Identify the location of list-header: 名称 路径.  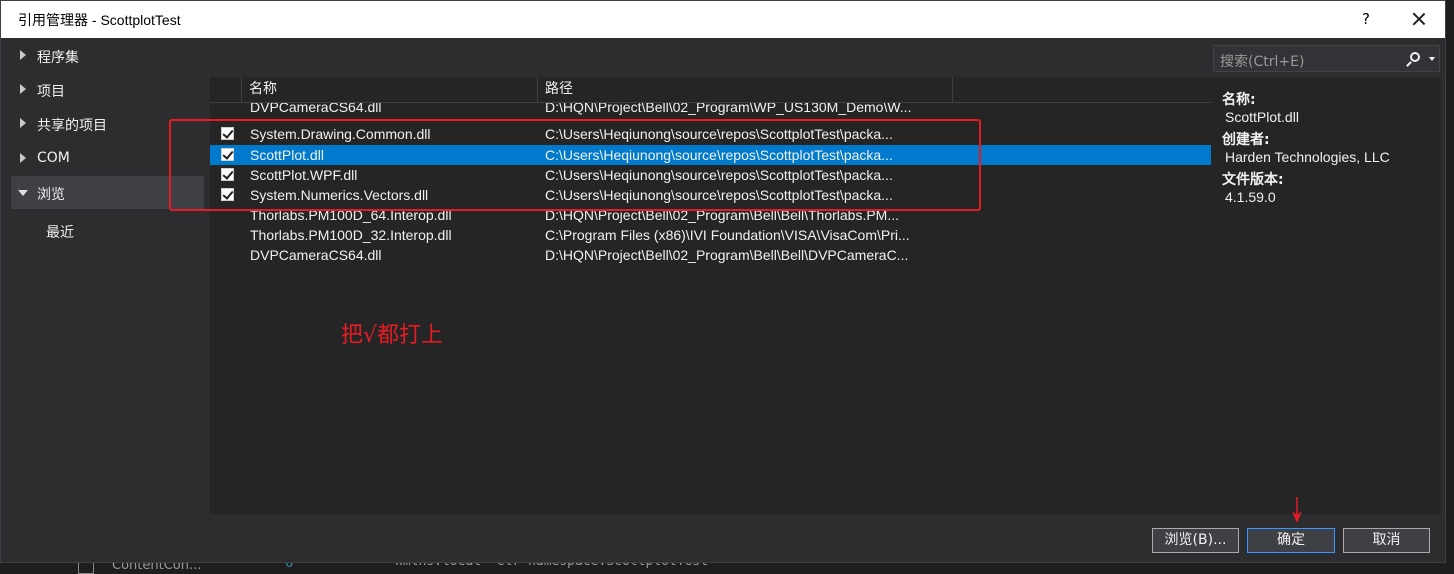
(710, 90).